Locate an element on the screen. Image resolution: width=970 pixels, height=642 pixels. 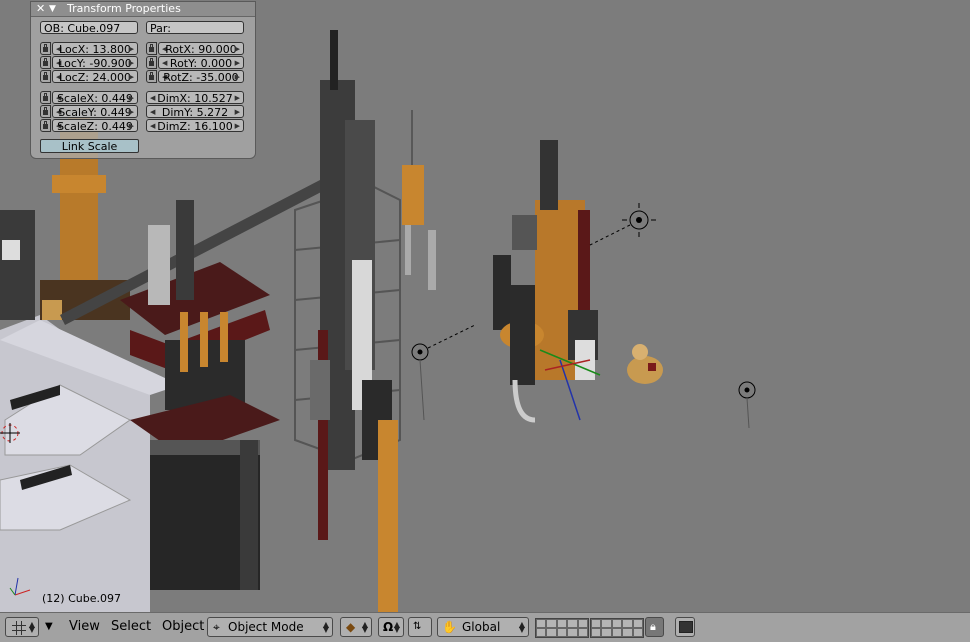
loc-z-field: ◀ LocZ: 24.000 ▶ is located at coordinates (95, 76).